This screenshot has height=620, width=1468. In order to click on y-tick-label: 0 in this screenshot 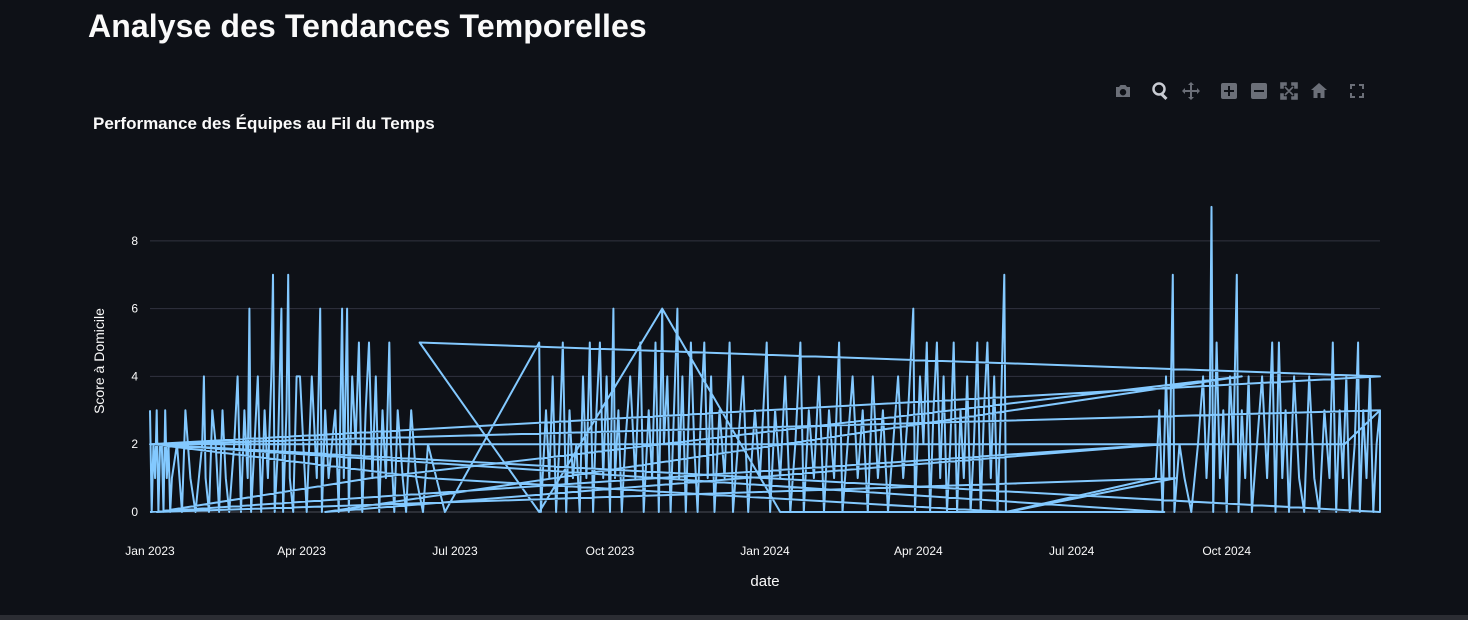, I will do `click(134, 512)`.